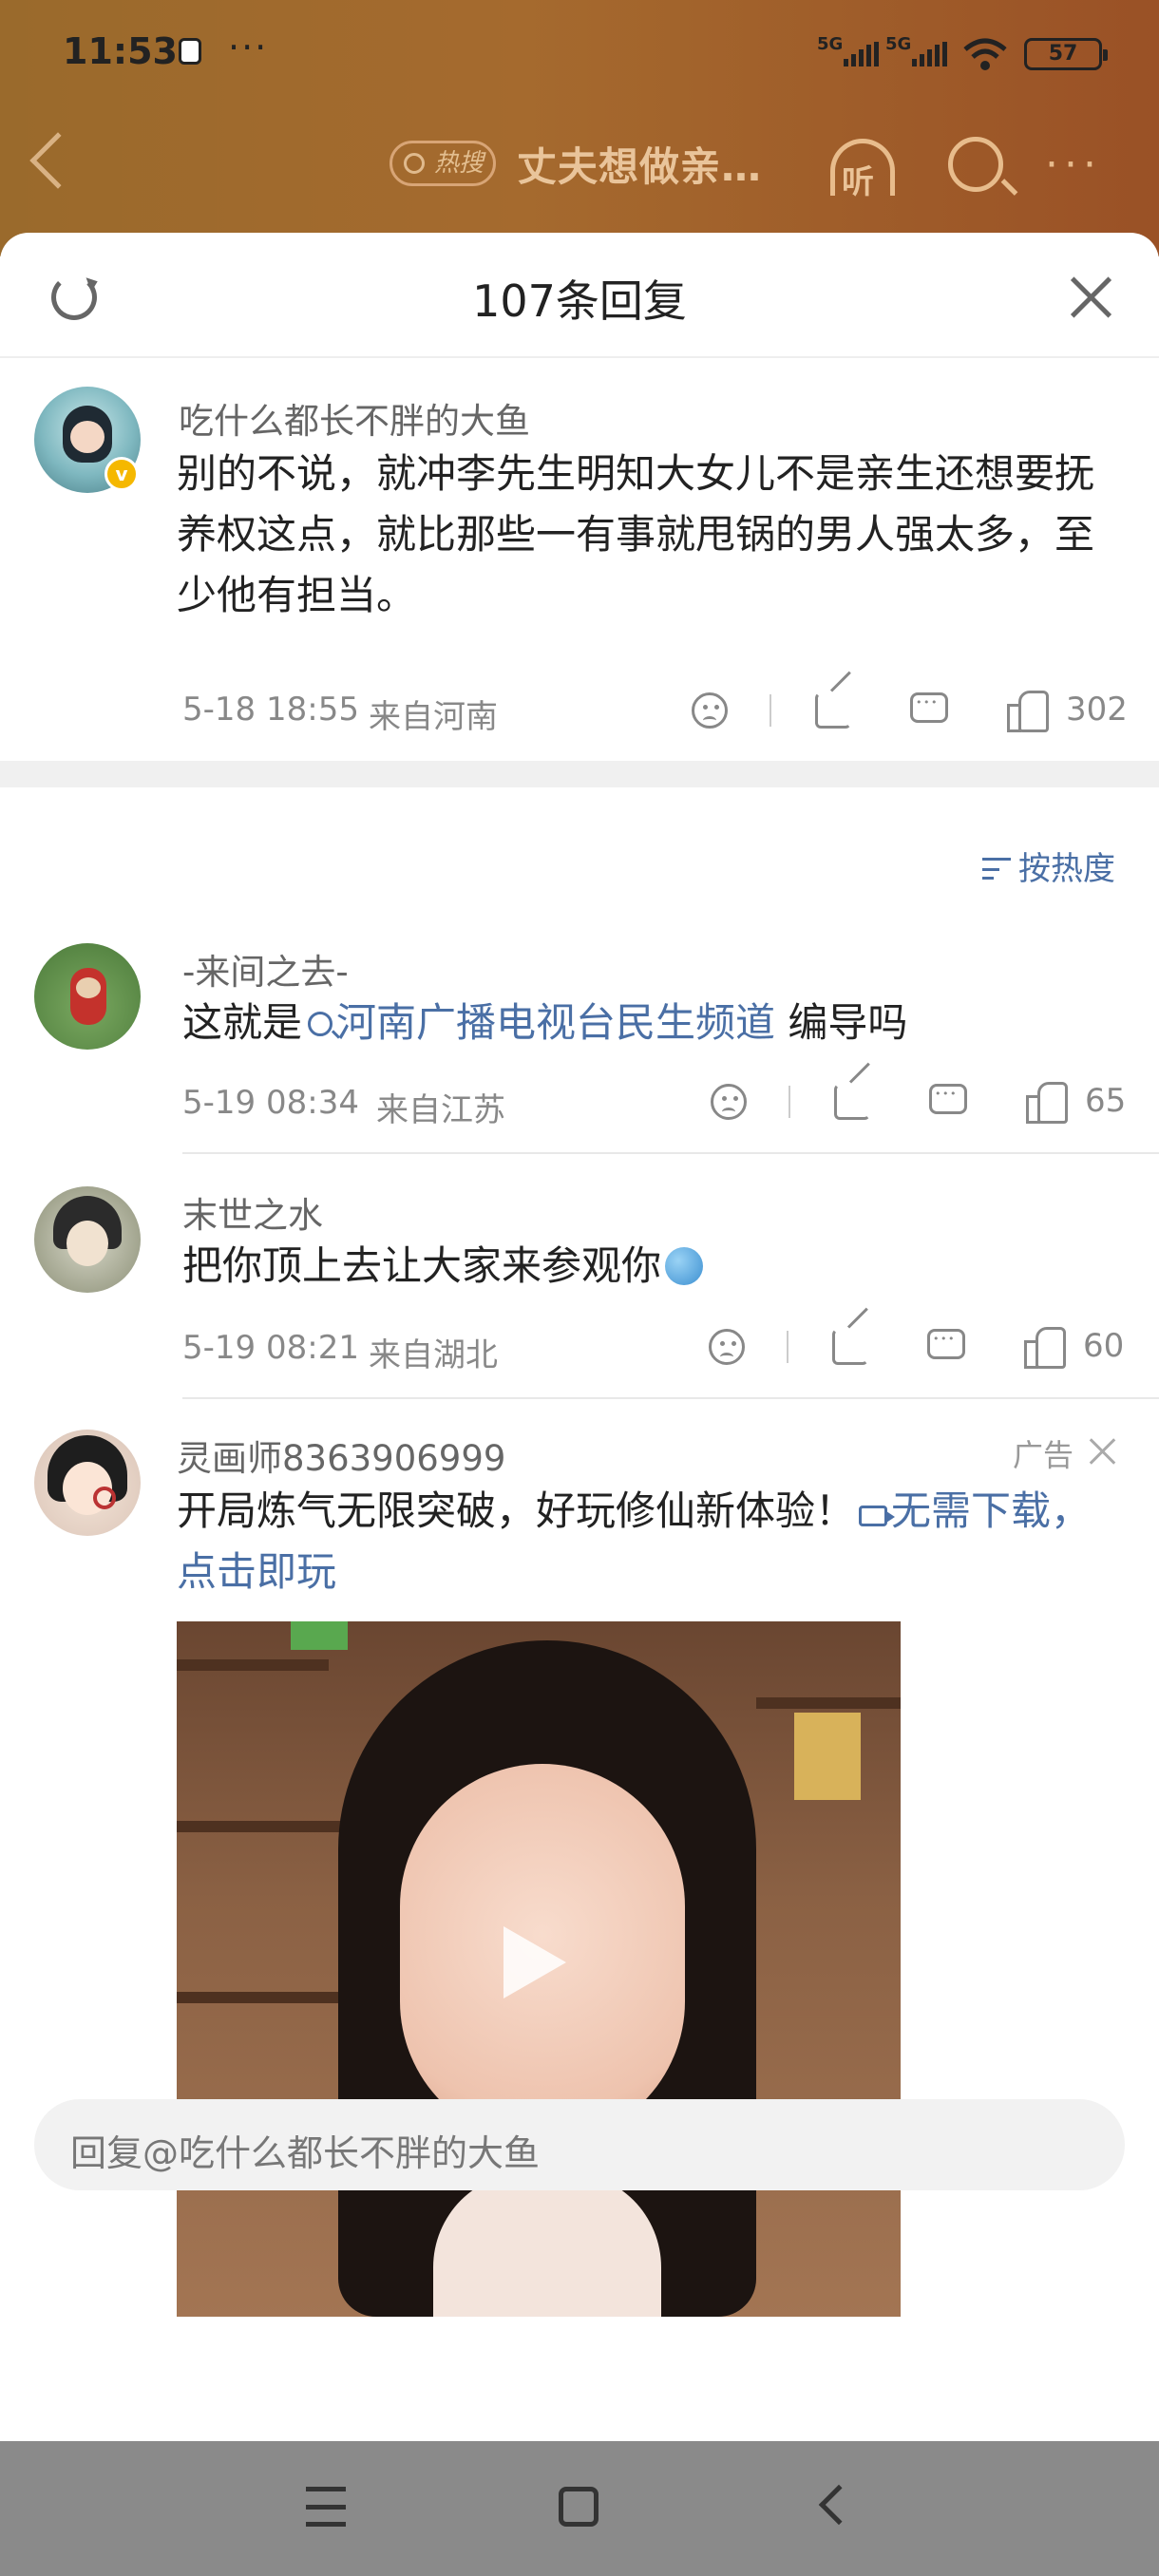 This screenshot has height=2576, width=1159. Describe the element at coordinates (684, 1266) in the screenshot. I see `emoji-icon` at that location.